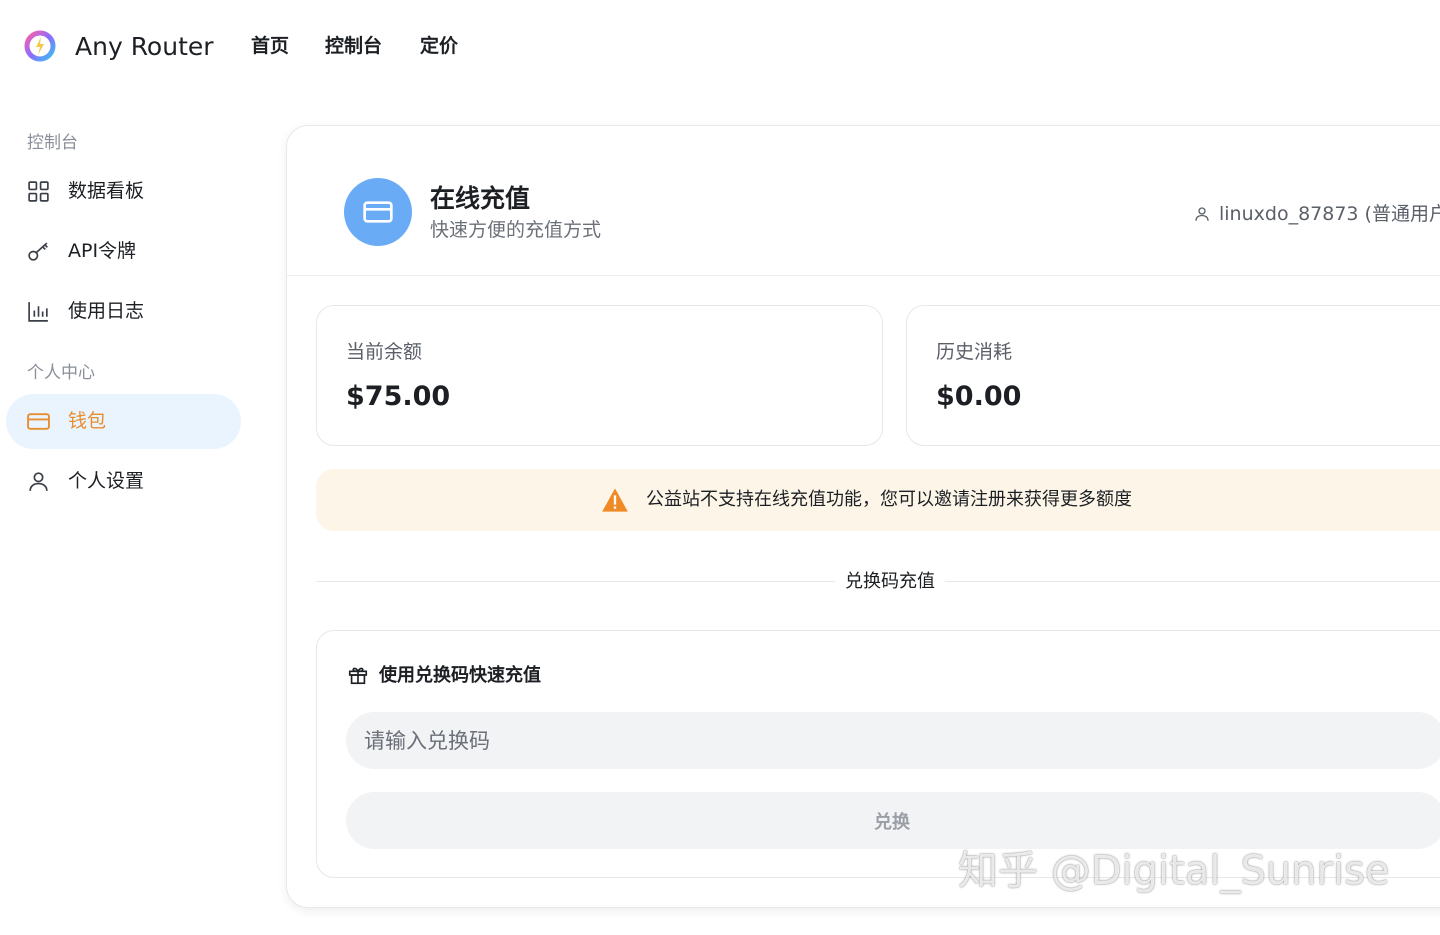  I want to click on gift-icon, so click(358, 676).